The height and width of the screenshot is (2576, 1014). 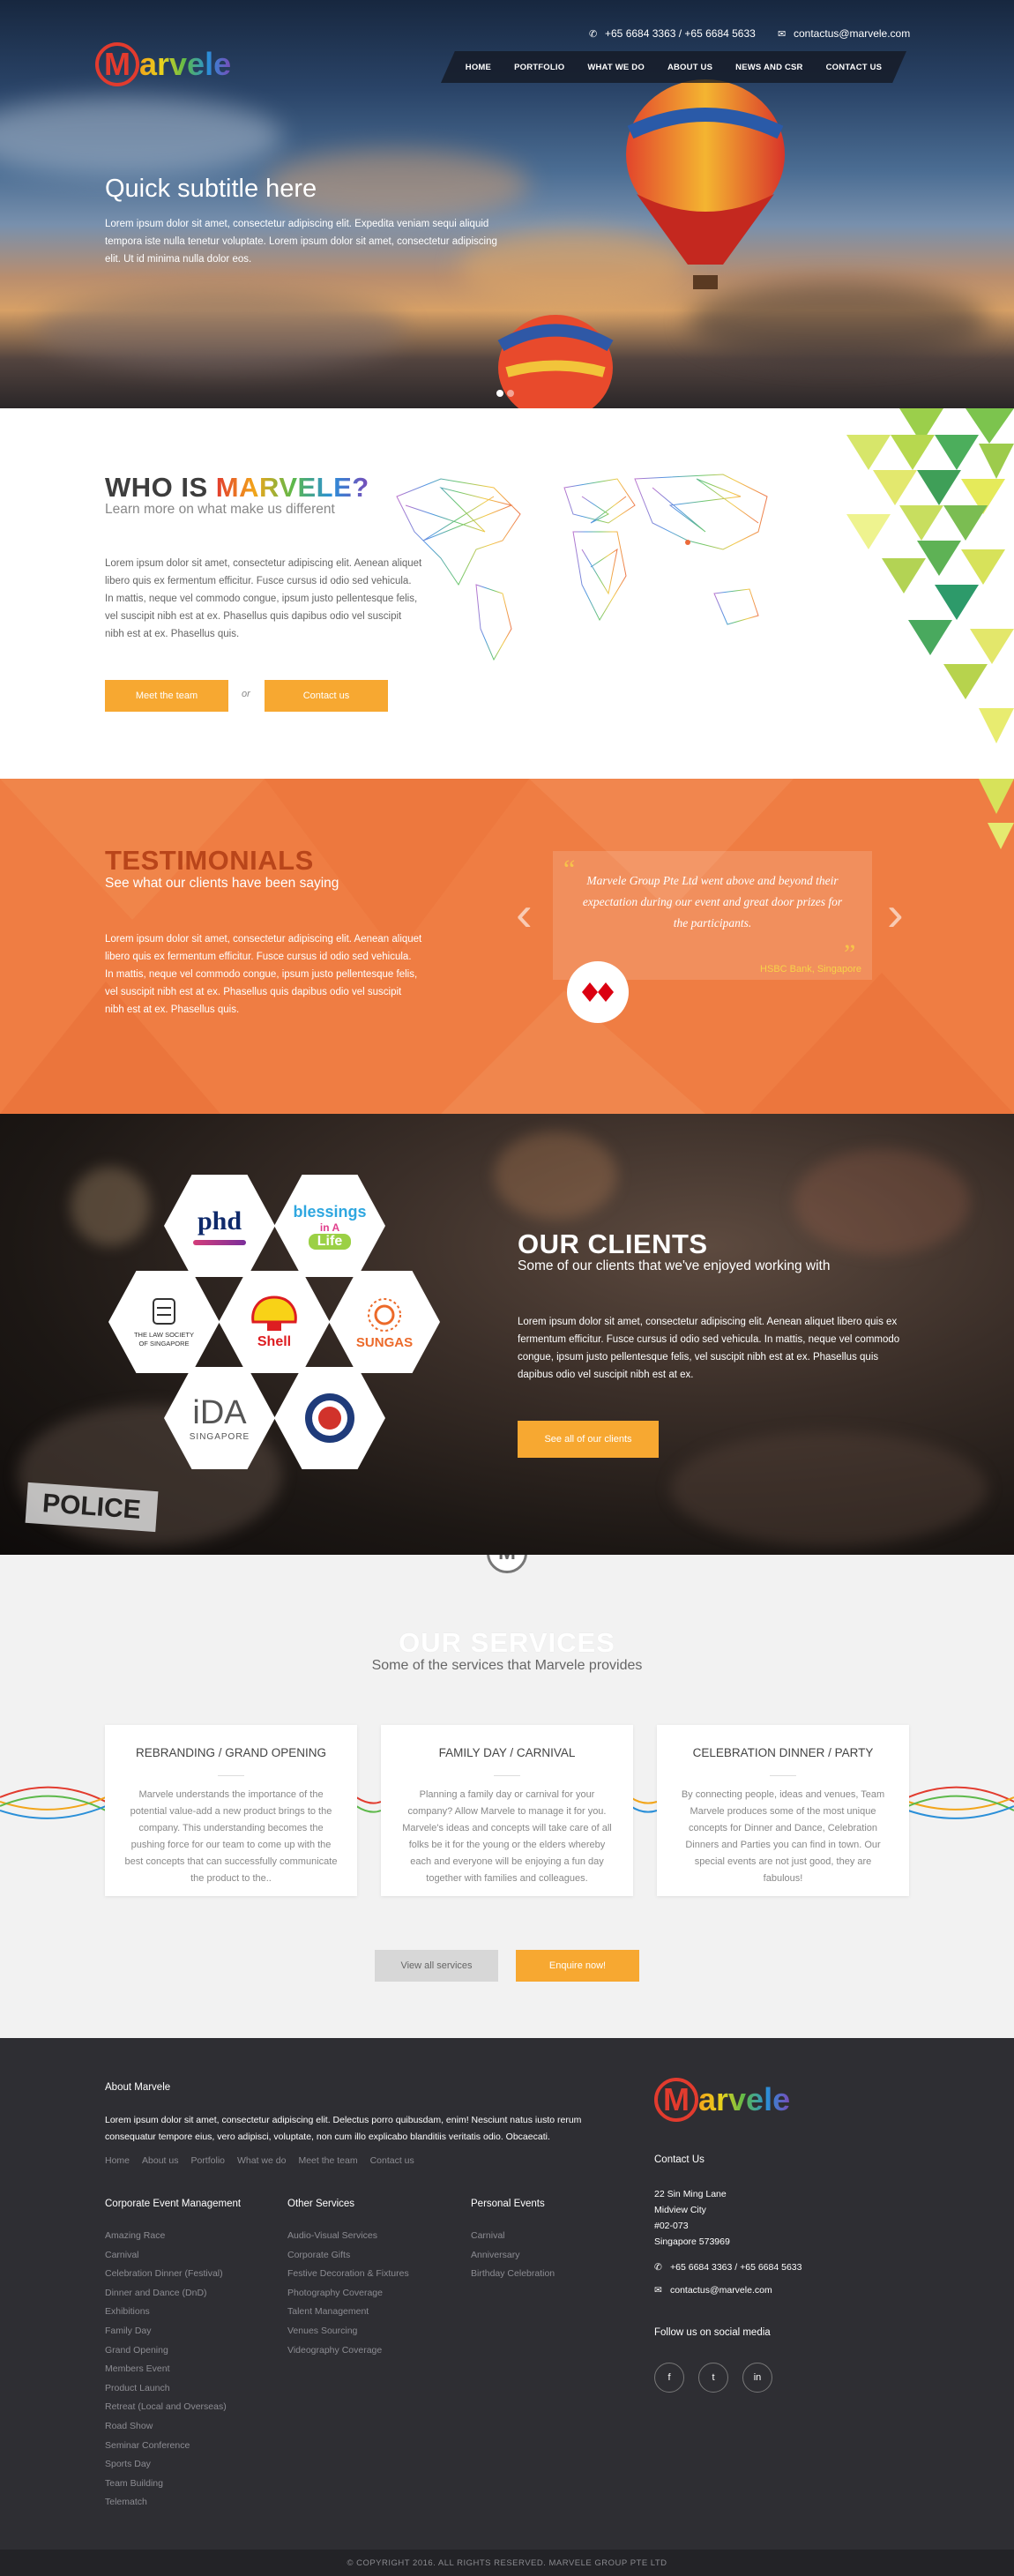 What do you see at coordinates (507, 1642) in the screenshot?
I see `services-title: OUR SERVICES` at bounding box center [507, 1642].